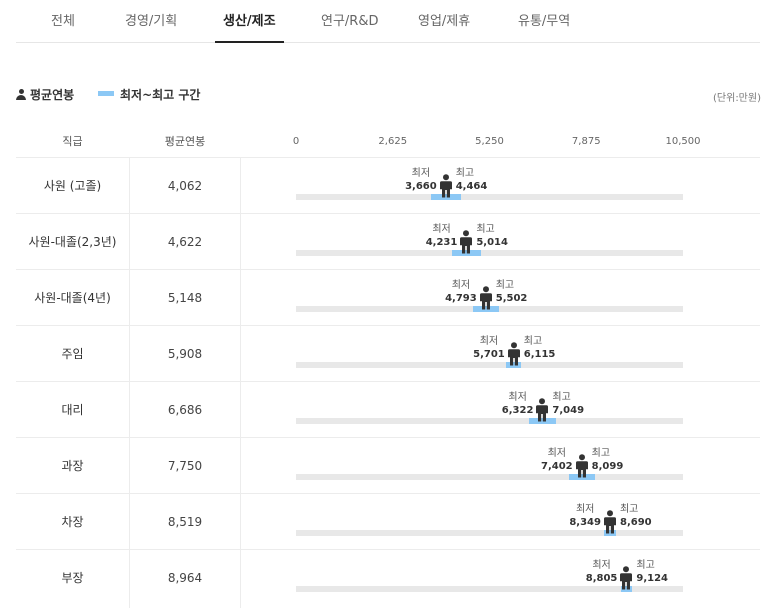 The image size is (773, 616). Describe the element at coordinates (557, 466) in the screenshot. I see `min-value: 7,402` at that location.